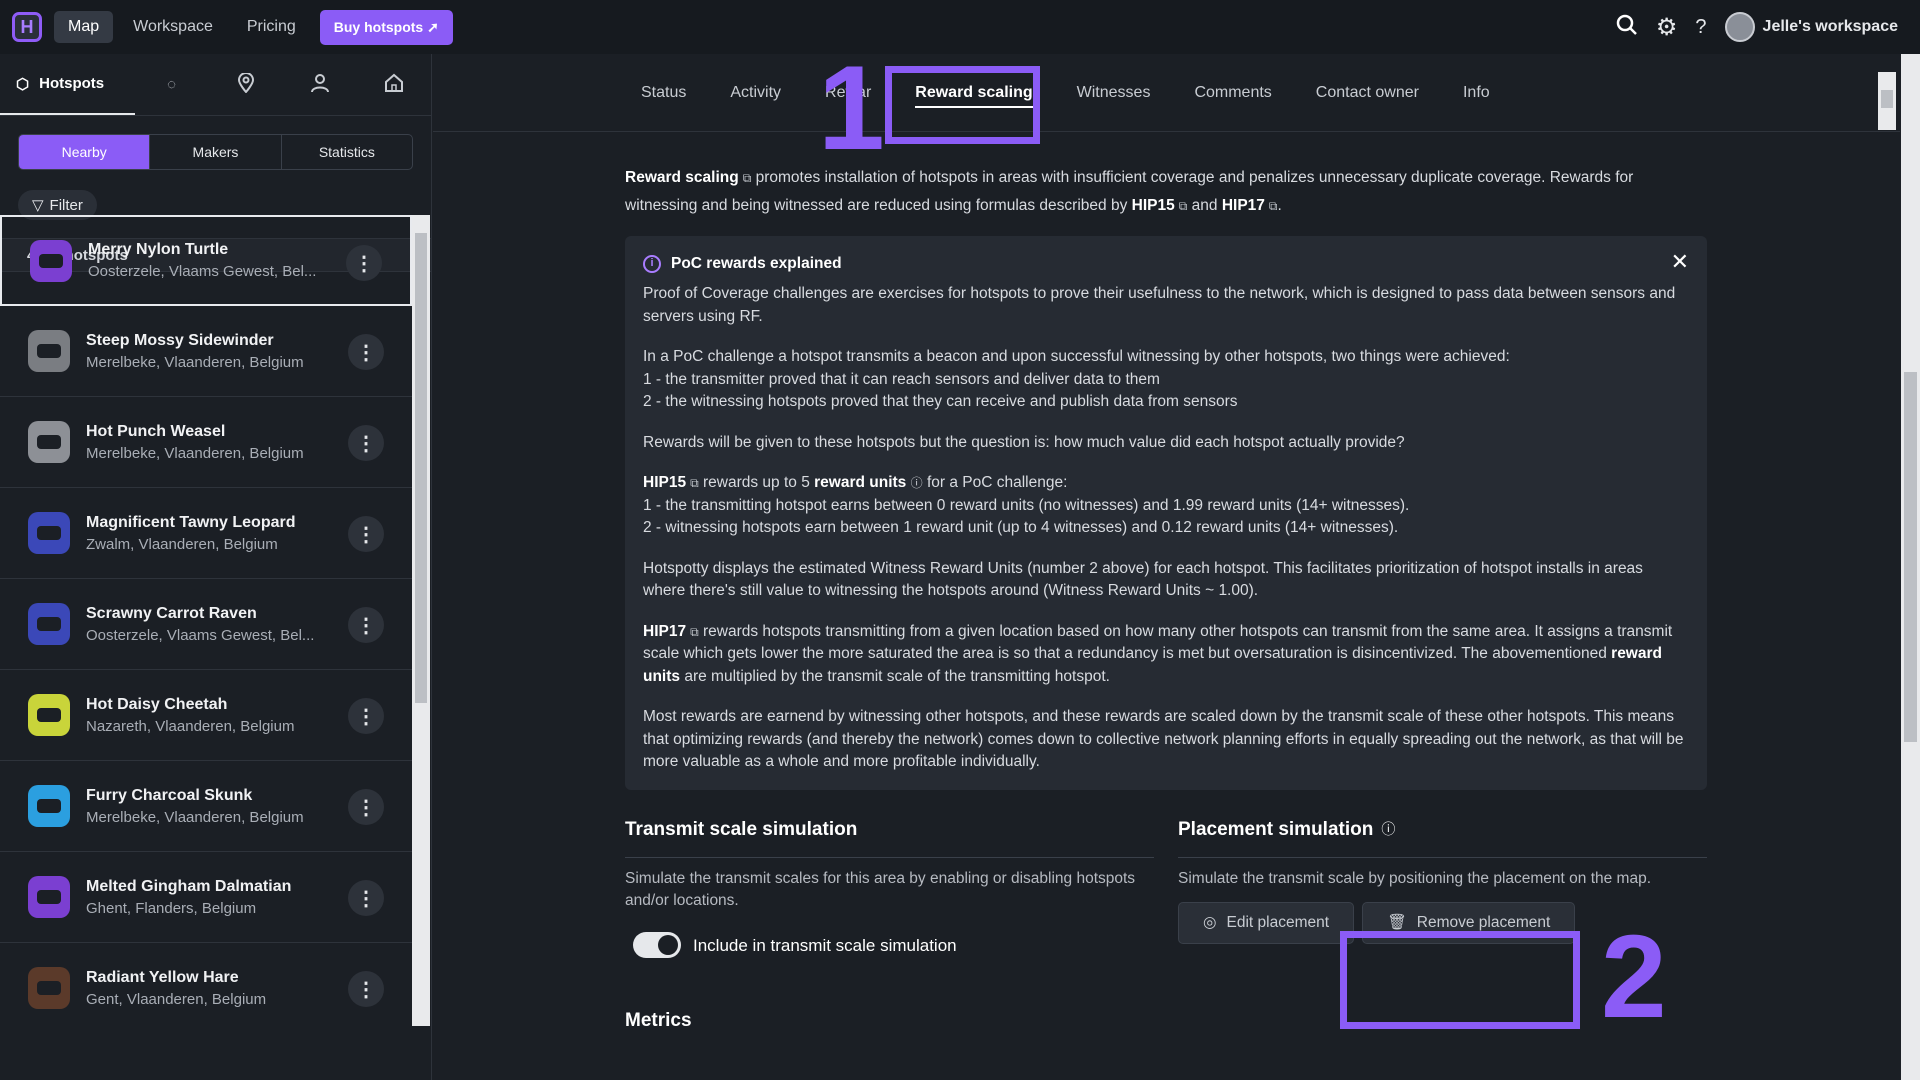 The height and width of the screenshot is (1080, 1920). What do you see at coordinates (347, 152) in the screenshot?
I see `segment-statistics: Statistics` at bounding box center [347, 152].